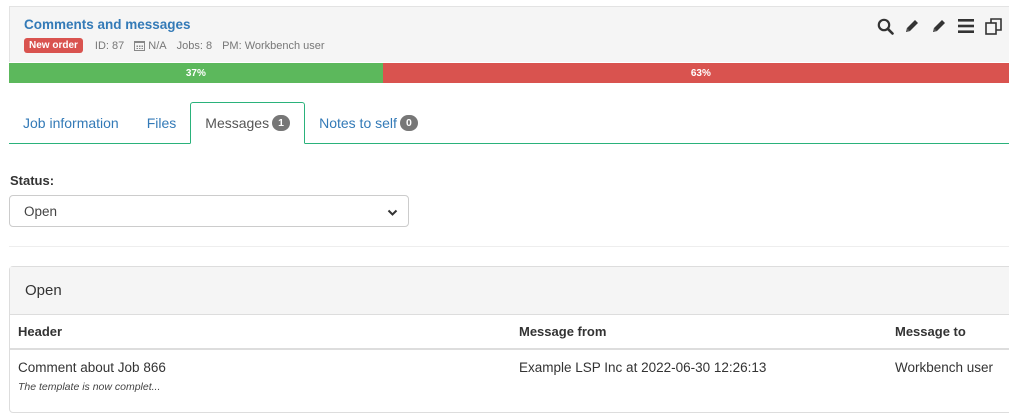 The height and width of the screenshot is (419, 1009). Describe the element at coordinates (695, 73) in the screenshot. I see `progress-remaining: 63%` at that location.